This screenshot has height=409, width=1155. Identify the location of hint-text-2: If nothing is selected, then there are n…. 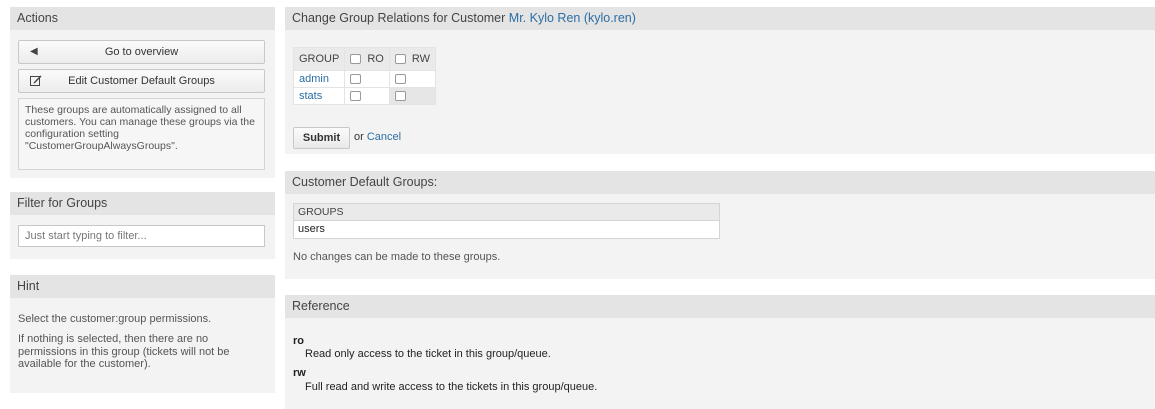
(124, 351).